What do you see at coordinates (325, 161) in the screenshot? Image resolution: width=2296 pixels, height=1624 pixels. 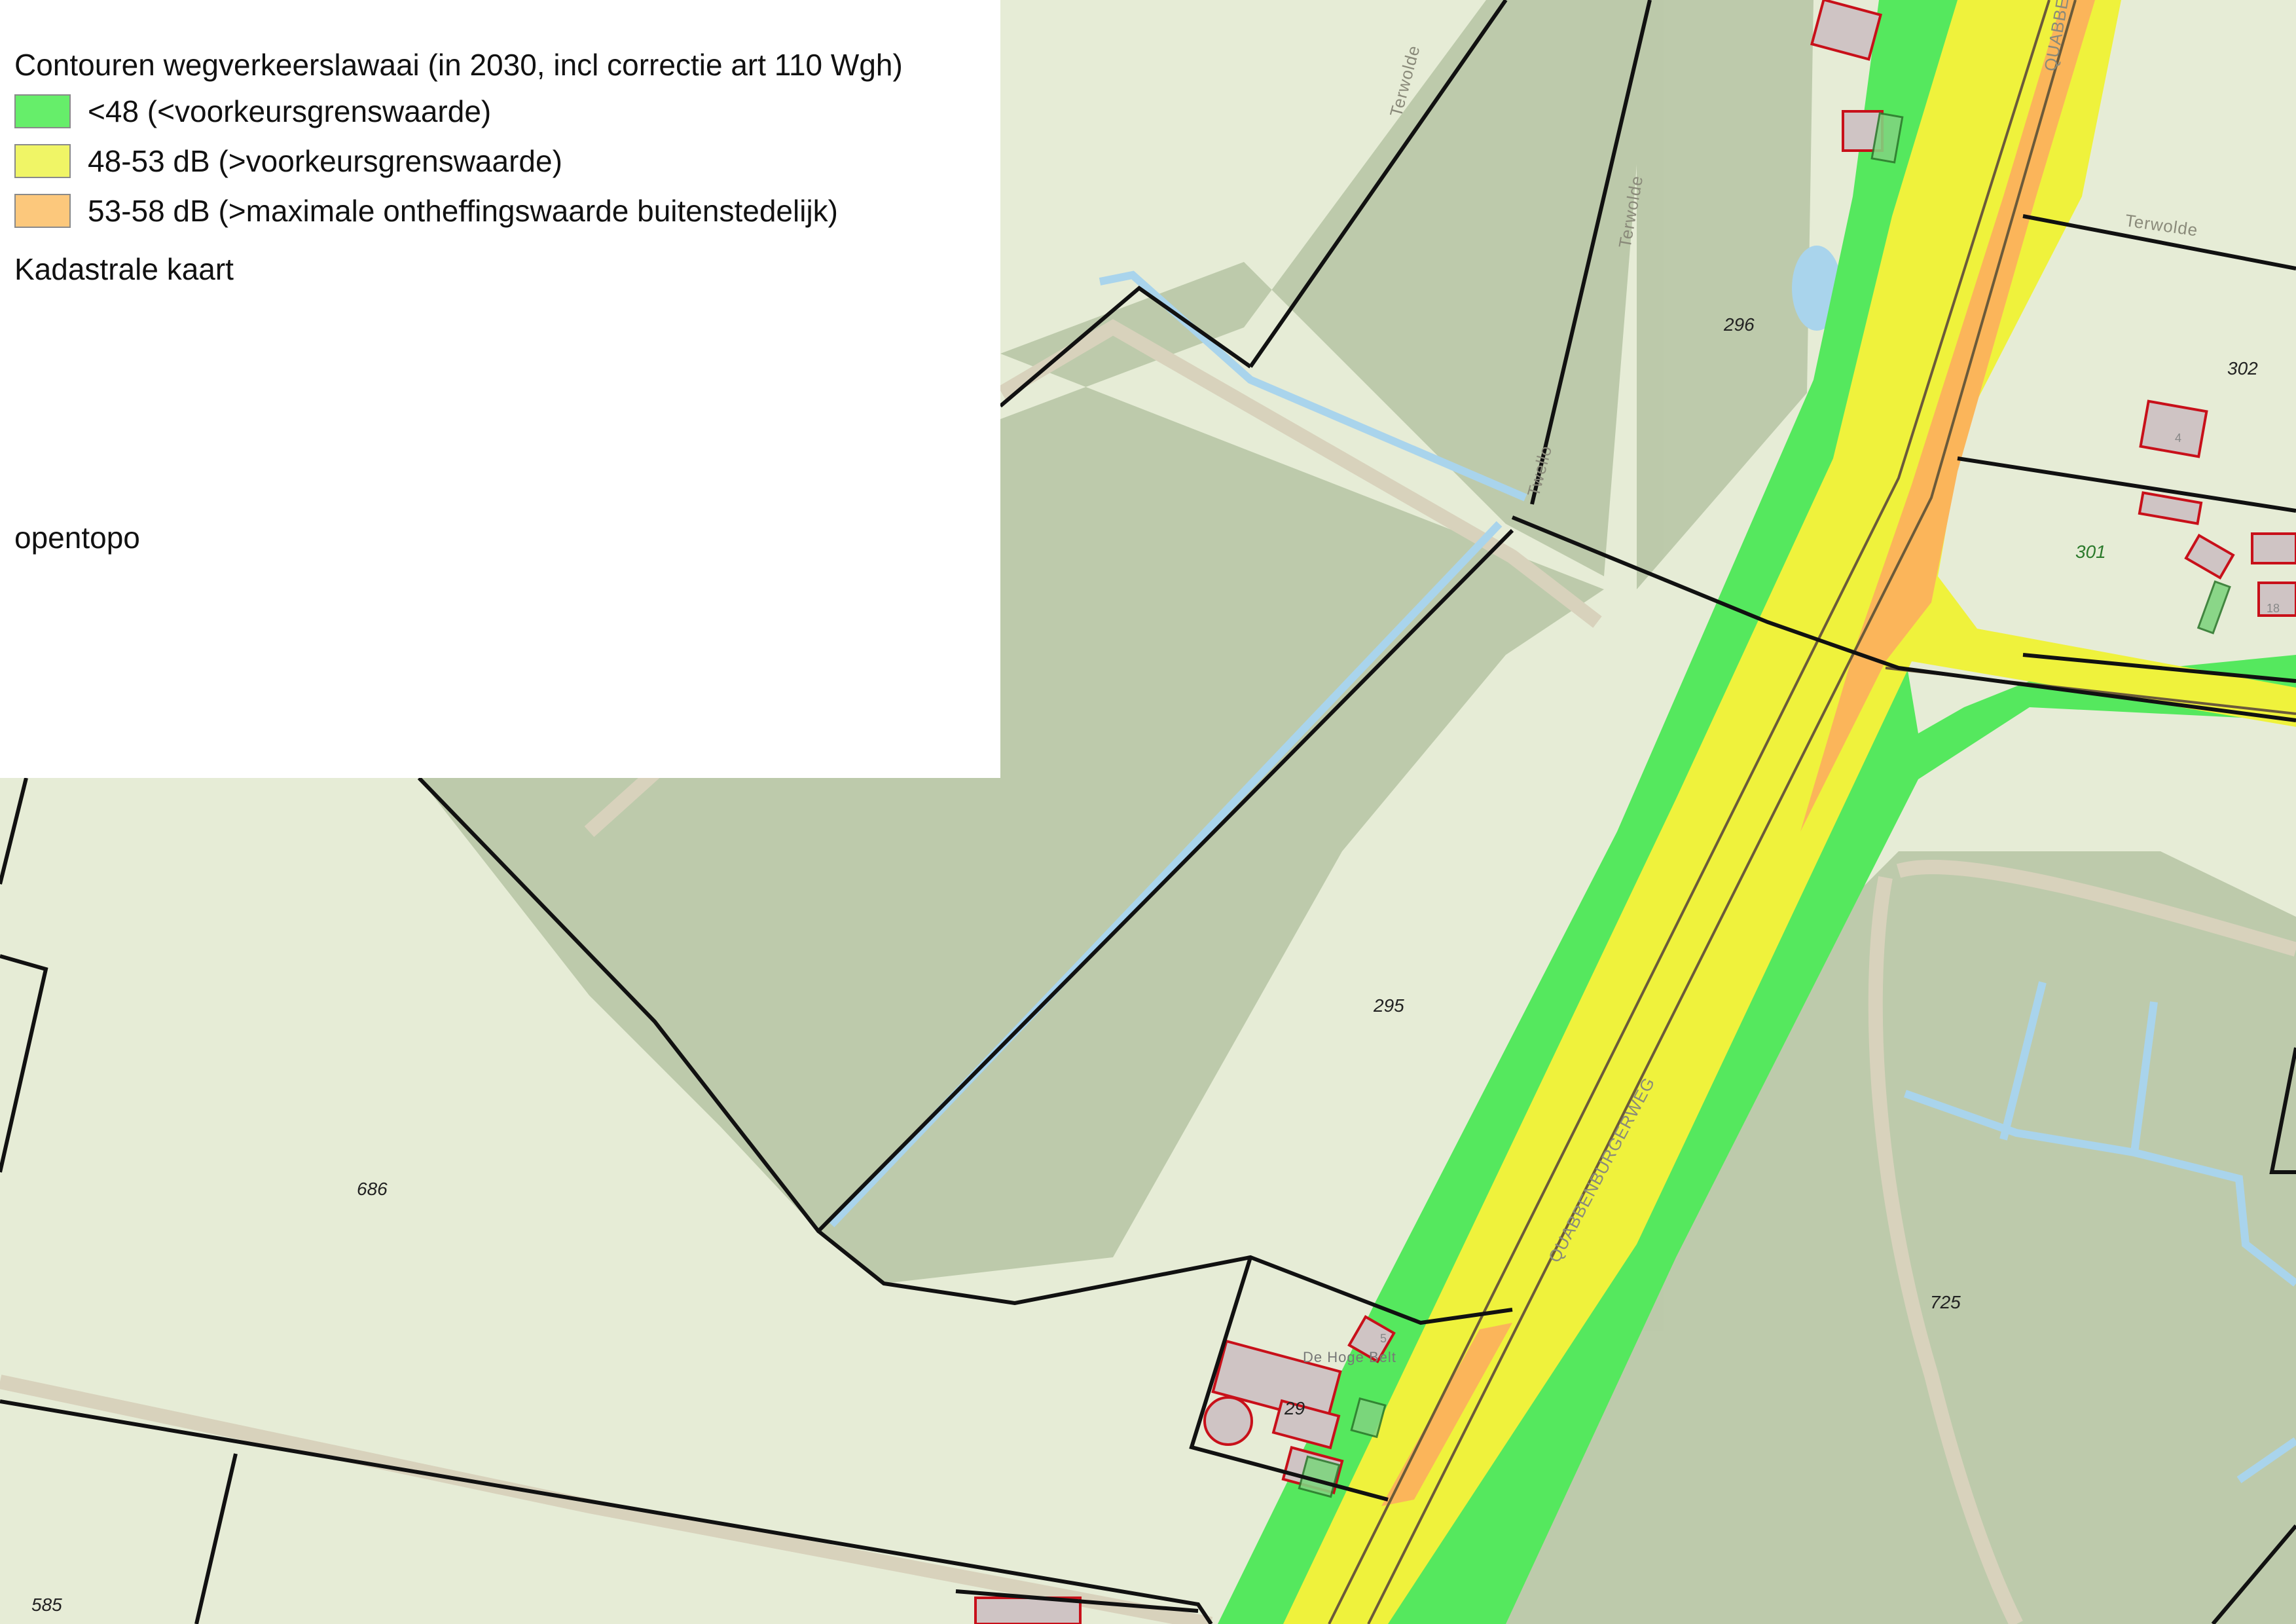 I see `legend-label: 48-53 dB (>voorkeursgrenswaarde)` at bounding box center [325, 161].